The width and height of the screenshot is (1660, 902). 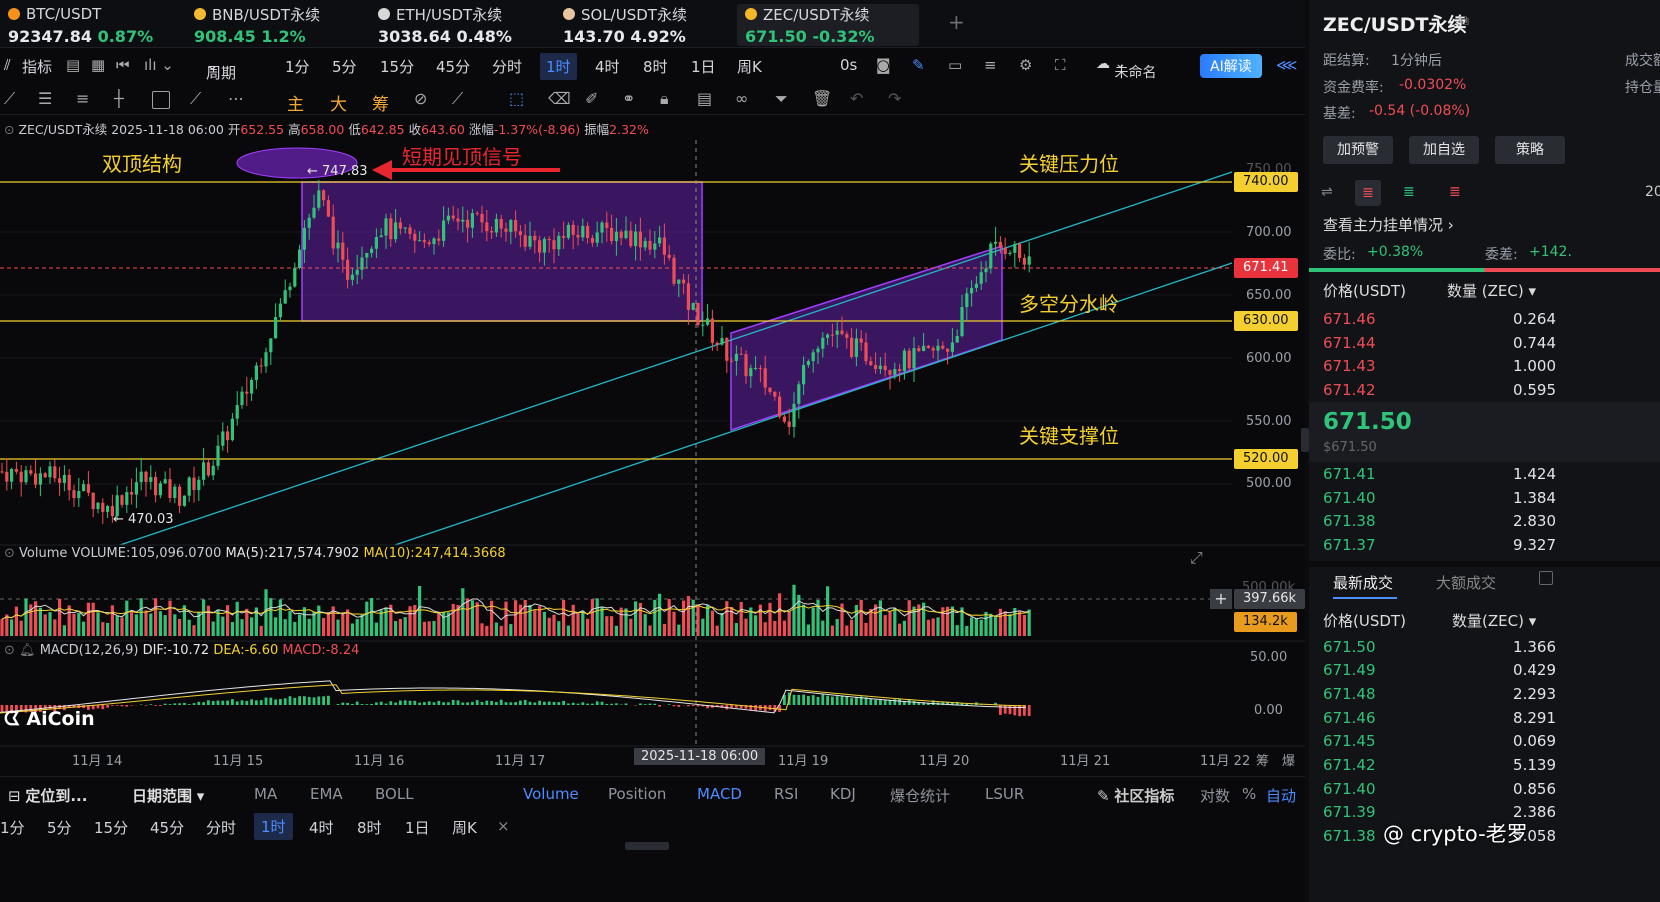 I want to click on more-tools-icon: ⋯, so click(x=236, y=98).